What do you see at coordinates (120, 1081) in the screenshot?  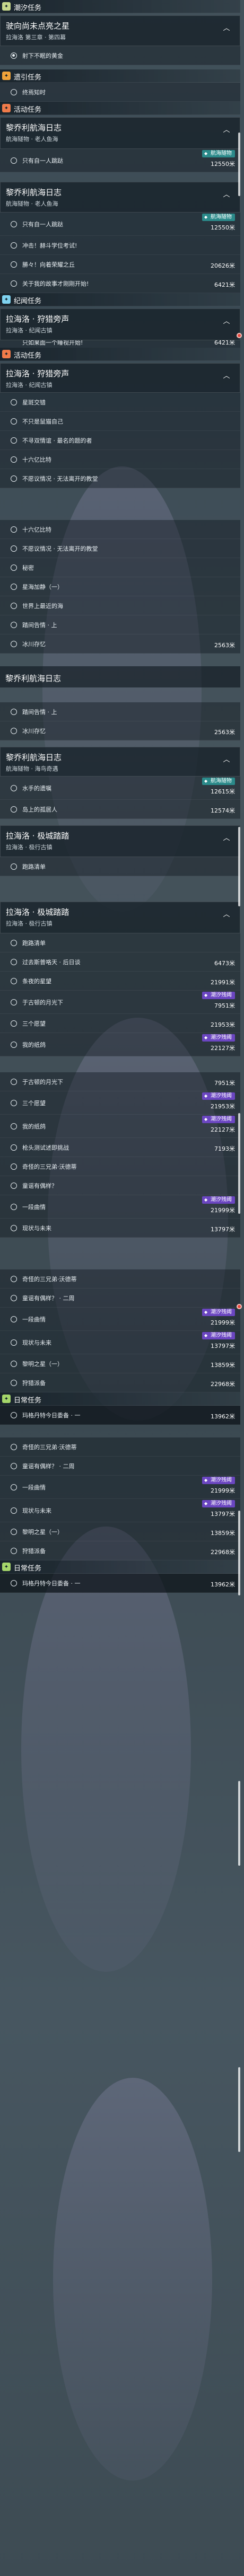 I see `list-item: 于古顿的月光下 7951米` at bounding box center [120, 1081].